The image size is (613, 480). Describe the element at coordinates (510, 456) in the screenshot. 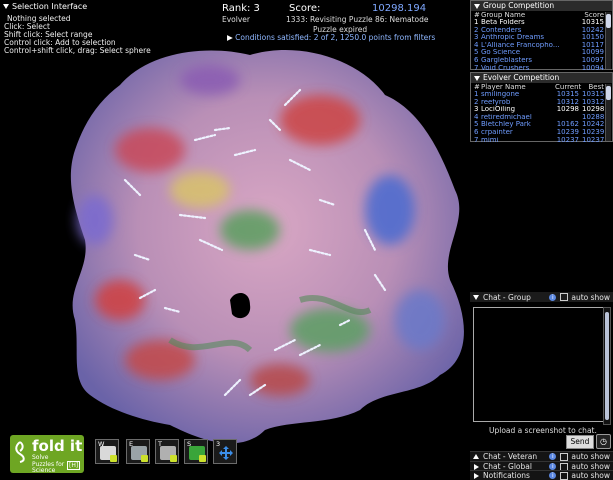

I see `chat-veteran-label: Chat - Veteran` at that location.